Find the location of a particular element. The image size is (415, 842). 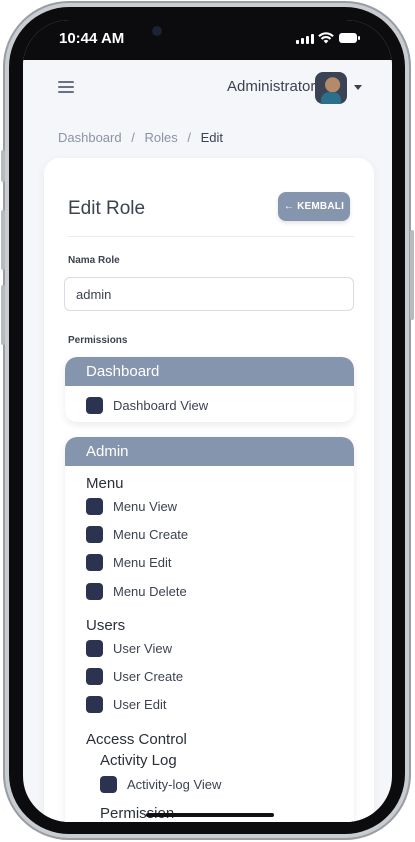

permission-item: User Create is located at coordinates (134, 676).